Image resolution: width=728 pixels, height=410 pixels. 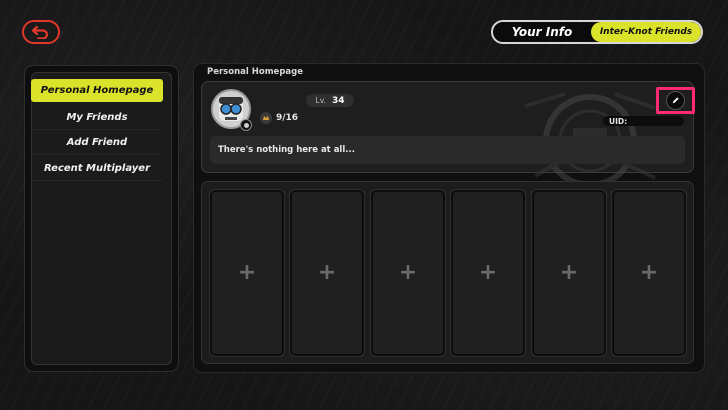 I want to click on showcase-slot-3: +, so click(x=408, y=273).